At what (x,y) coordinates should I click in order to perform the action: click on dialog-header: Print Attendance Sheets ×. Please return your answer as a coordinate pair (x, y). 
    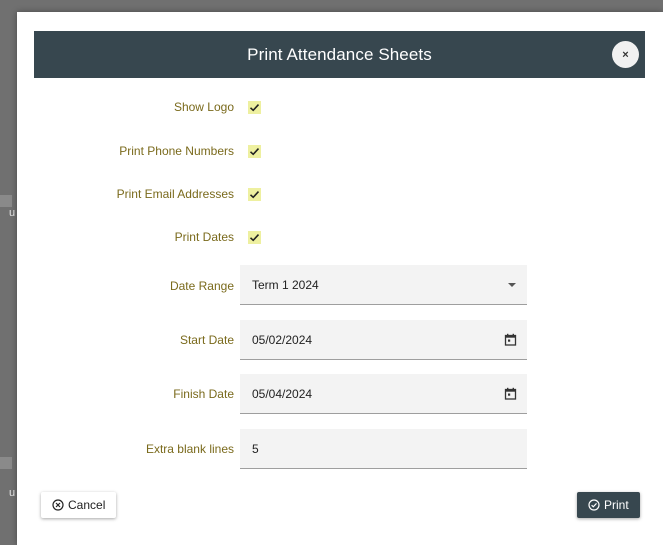
    Looking at the image, I should click on (339, 54).